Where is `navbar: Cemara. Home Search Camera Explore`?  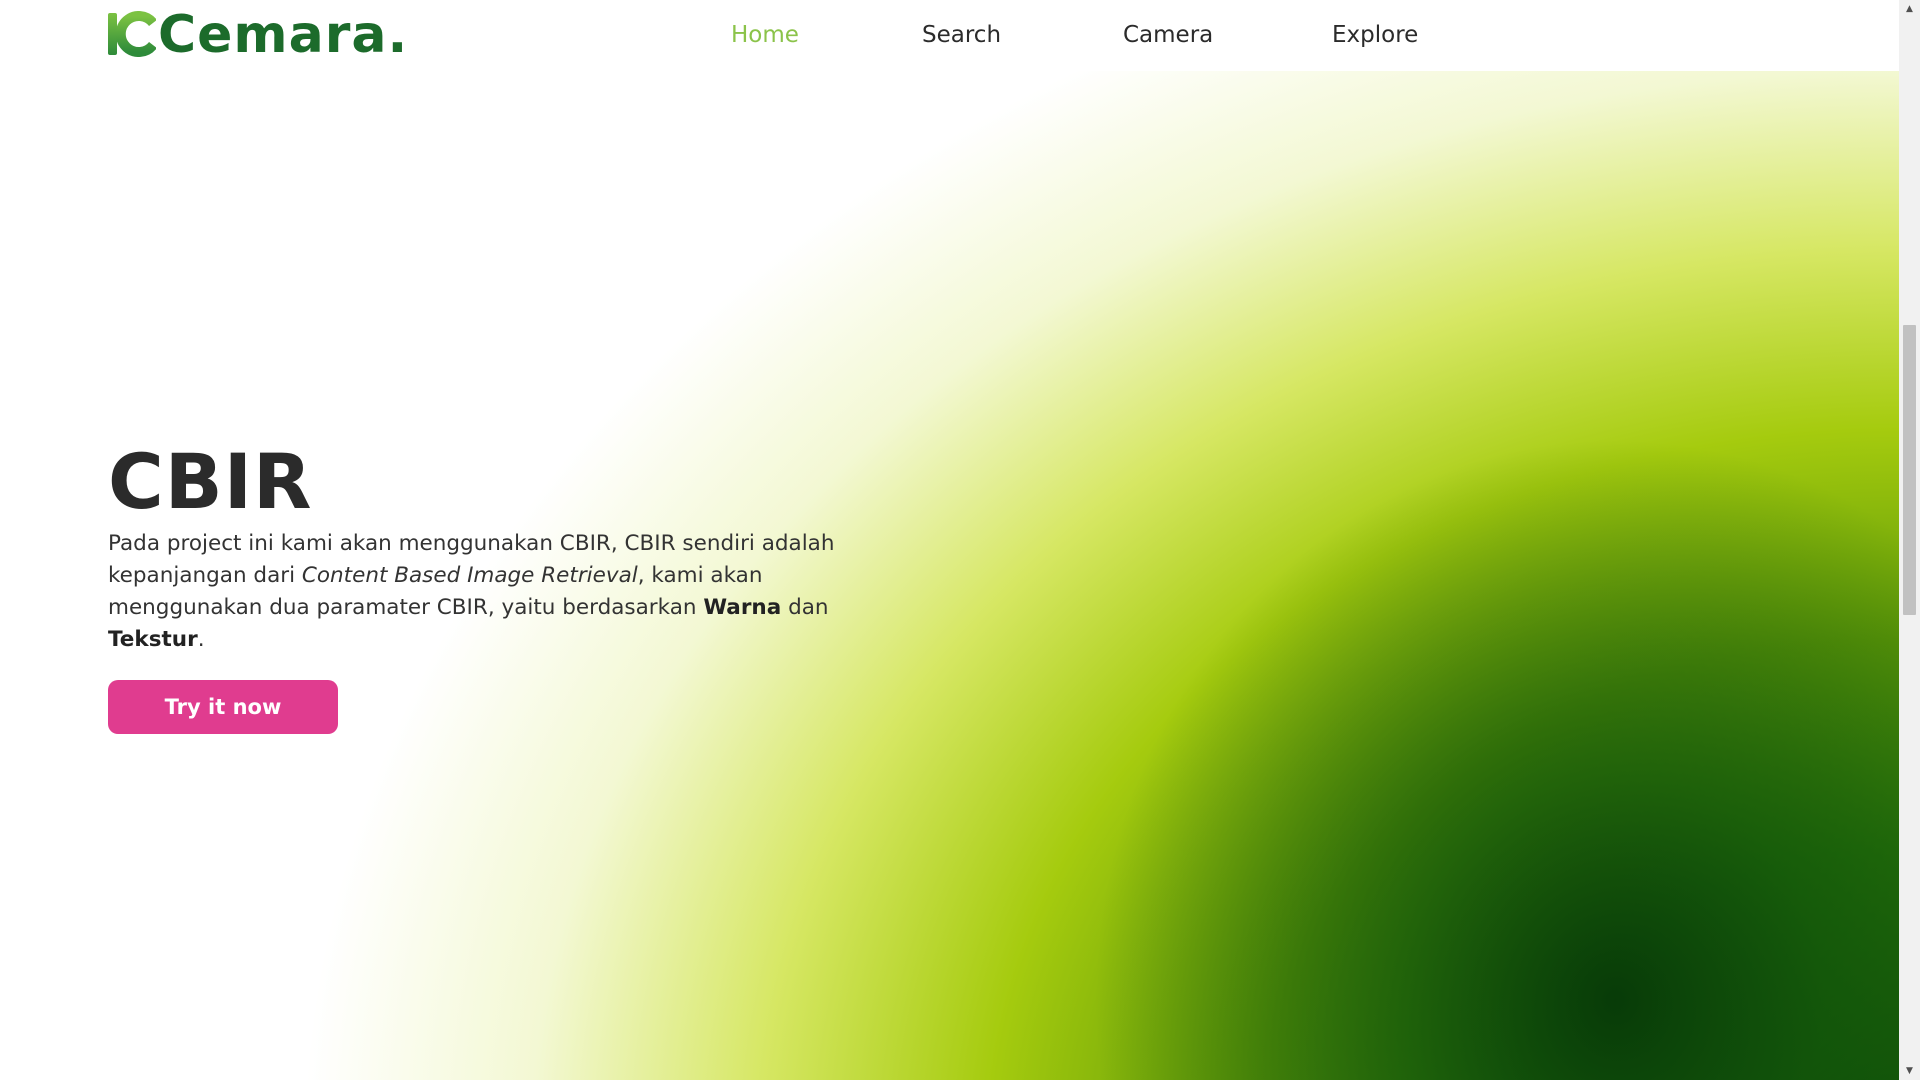 navbar: Cemara. Home Search Camera Explore is located at coordinates (949, 35).